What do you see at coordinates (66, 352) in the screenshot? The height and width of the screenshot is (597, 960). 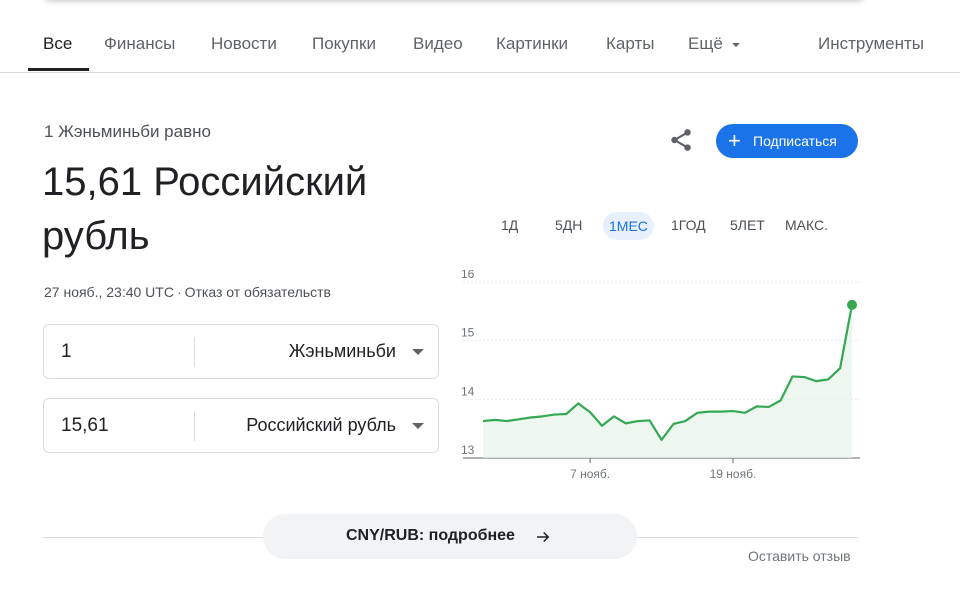 I see `amount-input-from: 1` at bounding box center [66, 352].